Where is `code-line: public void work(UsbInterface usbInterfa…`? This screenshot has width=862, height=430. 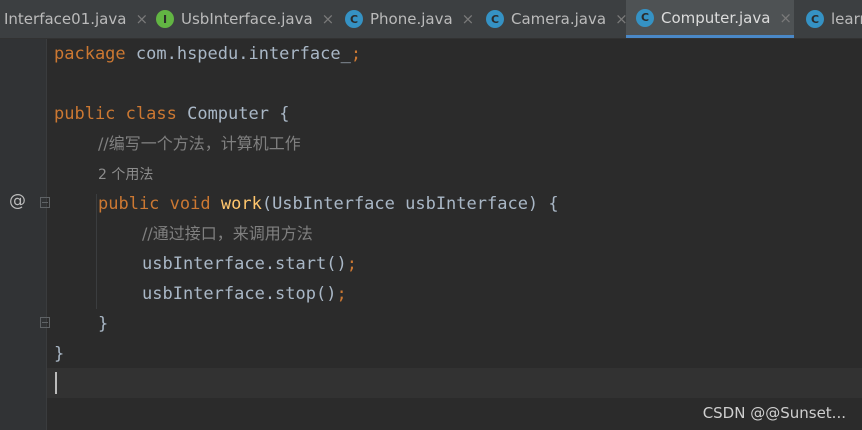
code-line: public void work(UsbInterface usbInterfa… is located at coordinates (328, 204).